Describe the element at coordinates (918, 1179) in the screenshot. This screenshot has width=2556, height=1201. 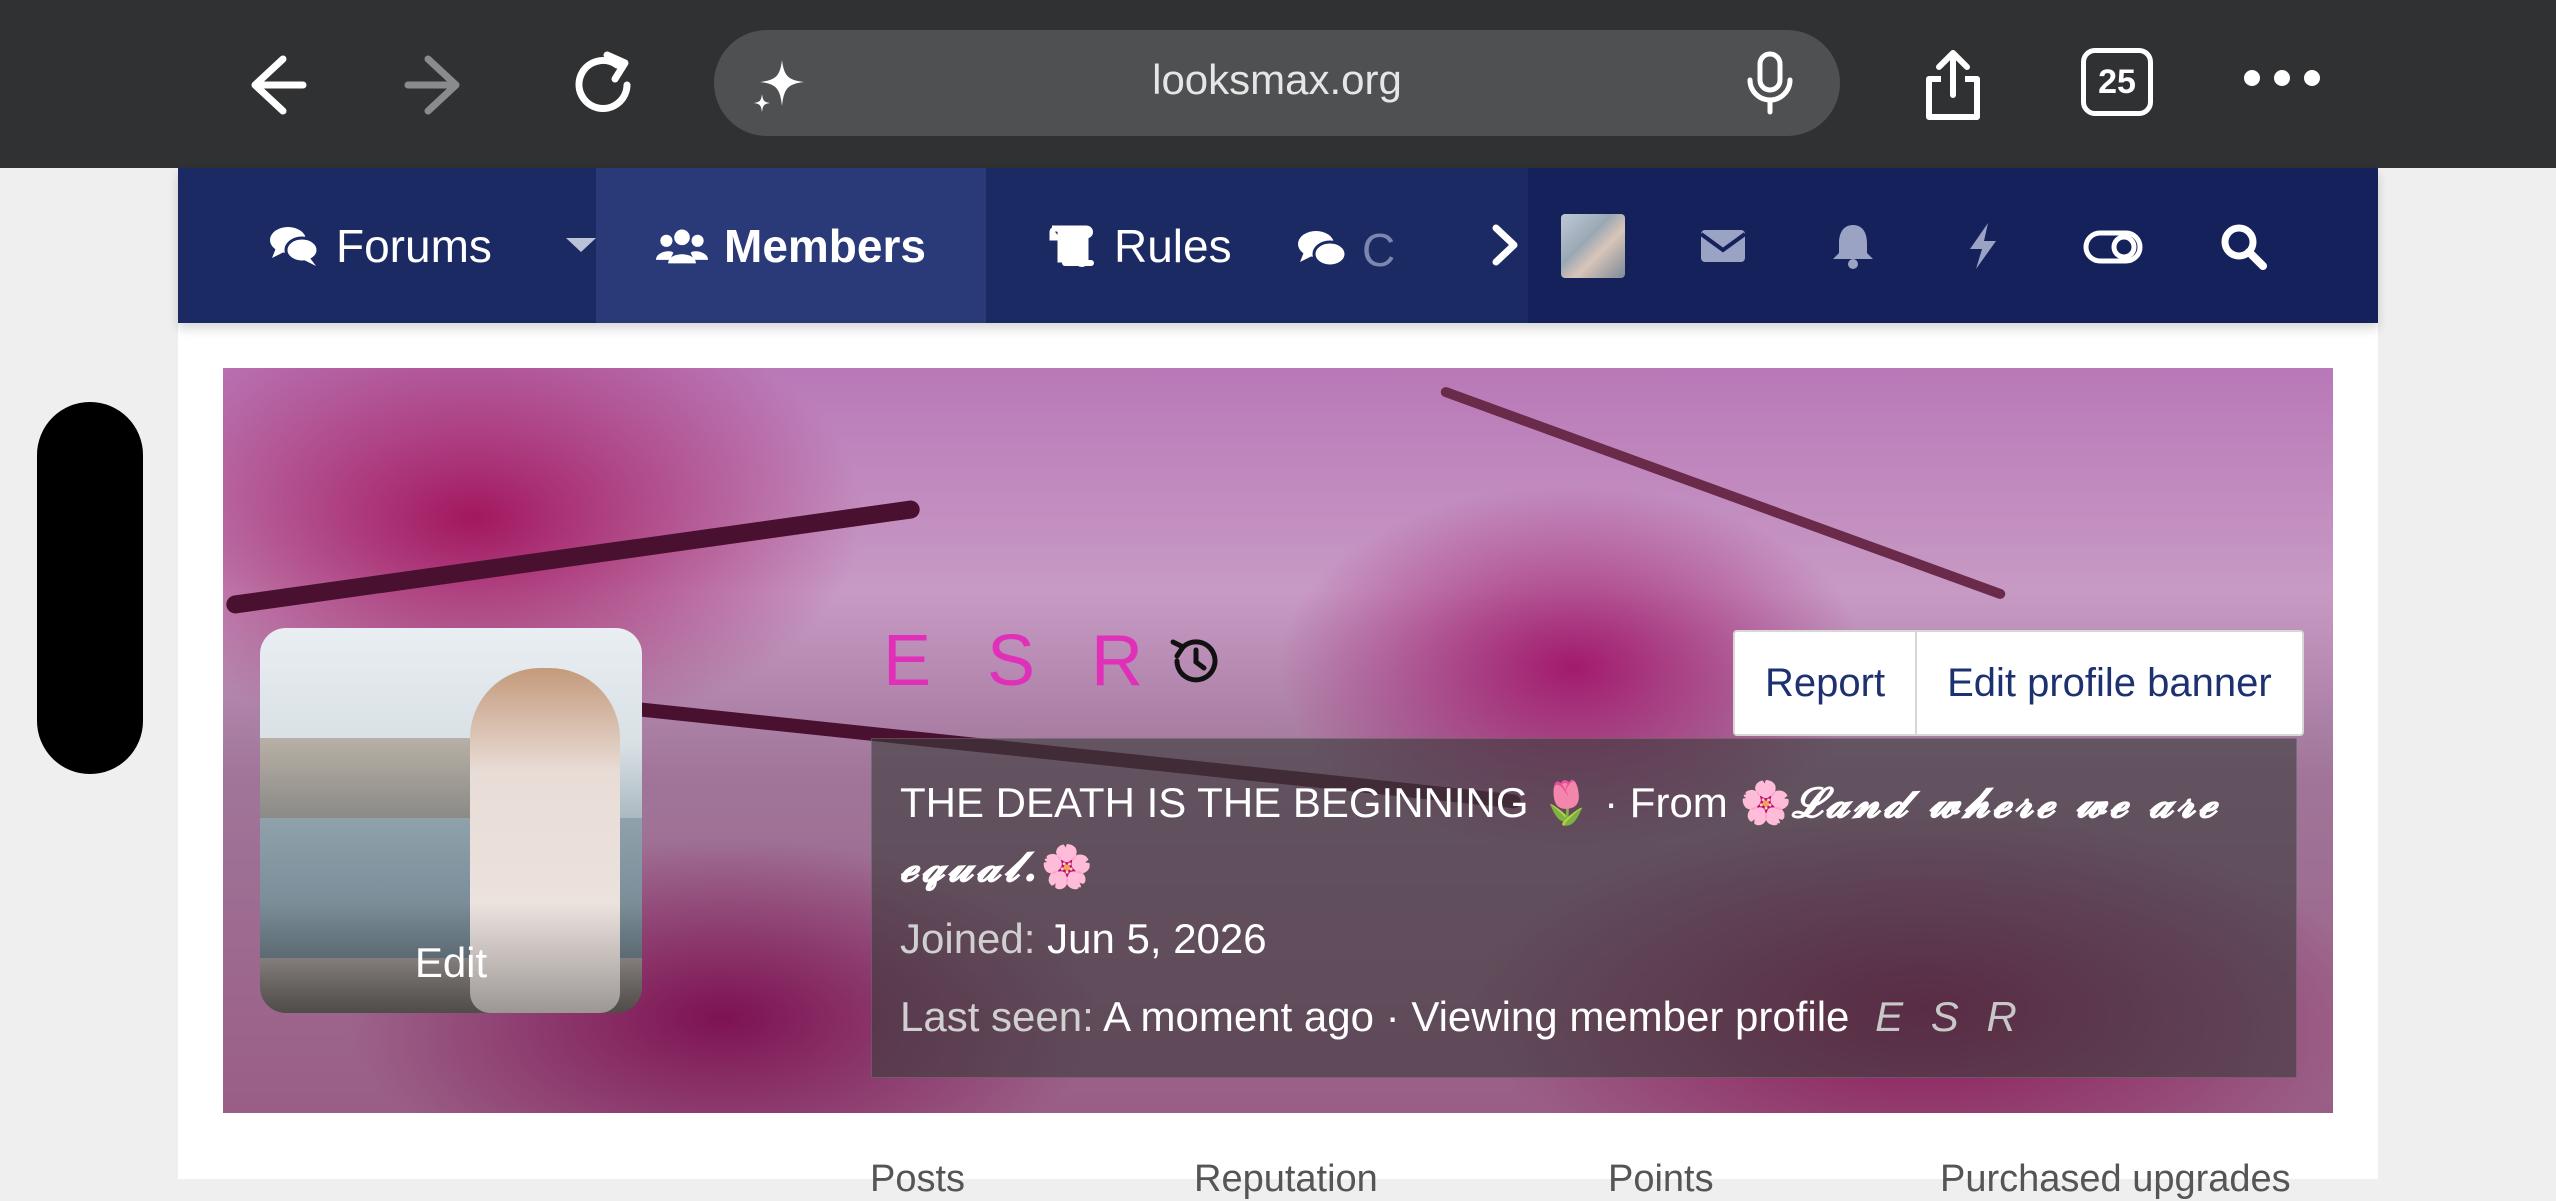
I see `stat-posts-label: Posts` at that location.